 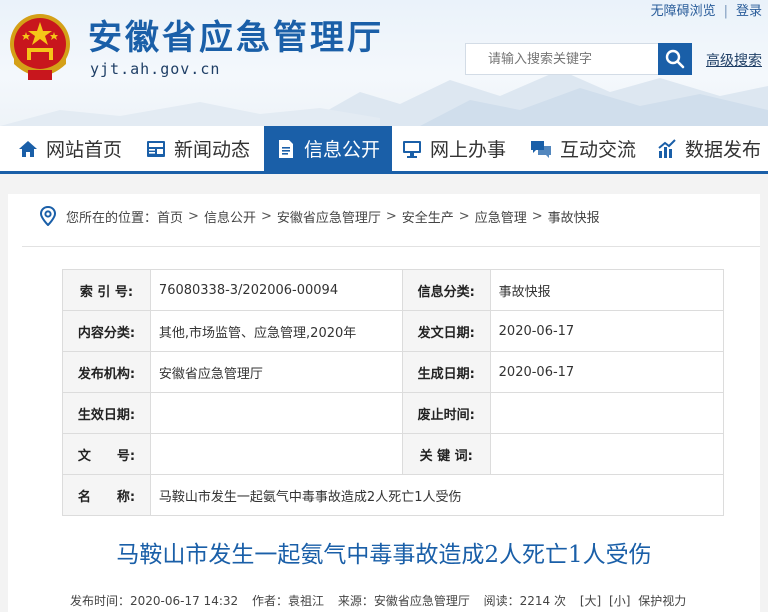 I want to click on meta-value: 事故快报, so click(x=607, y=290).